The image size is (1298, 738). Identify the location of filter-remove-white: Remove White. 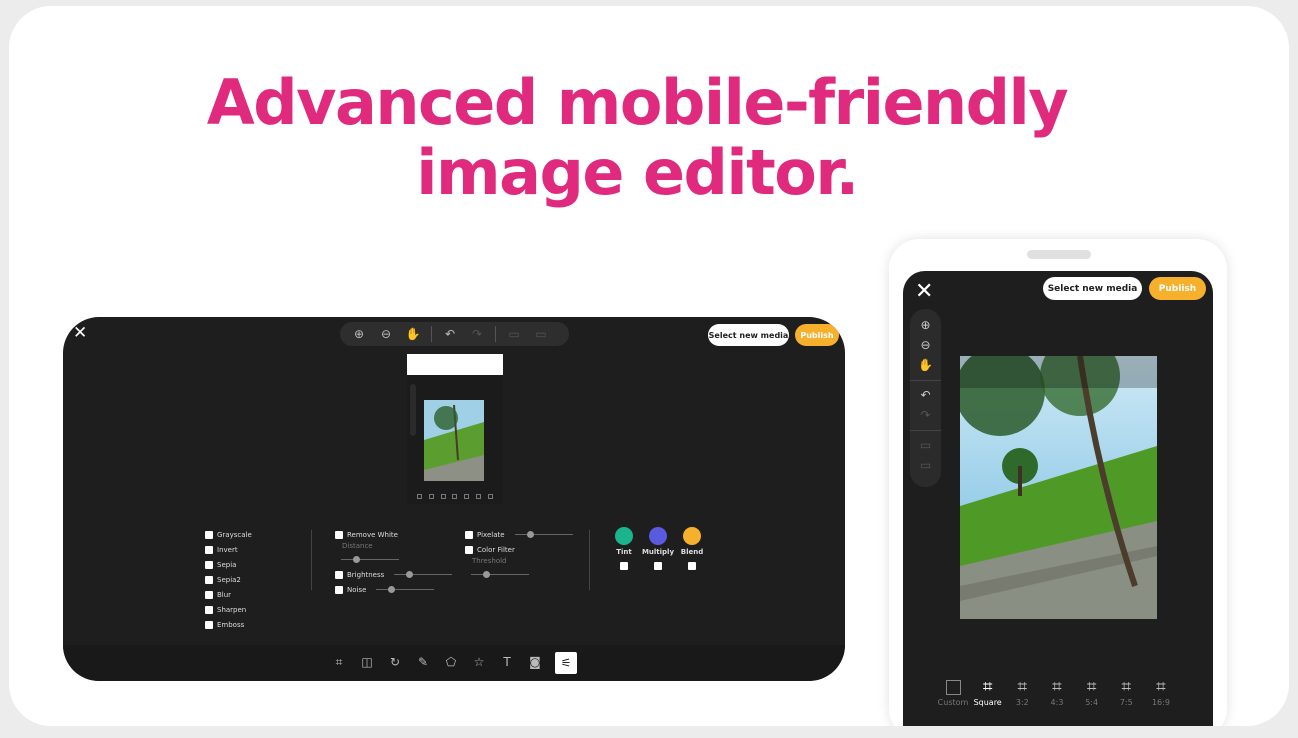
(393, 534).